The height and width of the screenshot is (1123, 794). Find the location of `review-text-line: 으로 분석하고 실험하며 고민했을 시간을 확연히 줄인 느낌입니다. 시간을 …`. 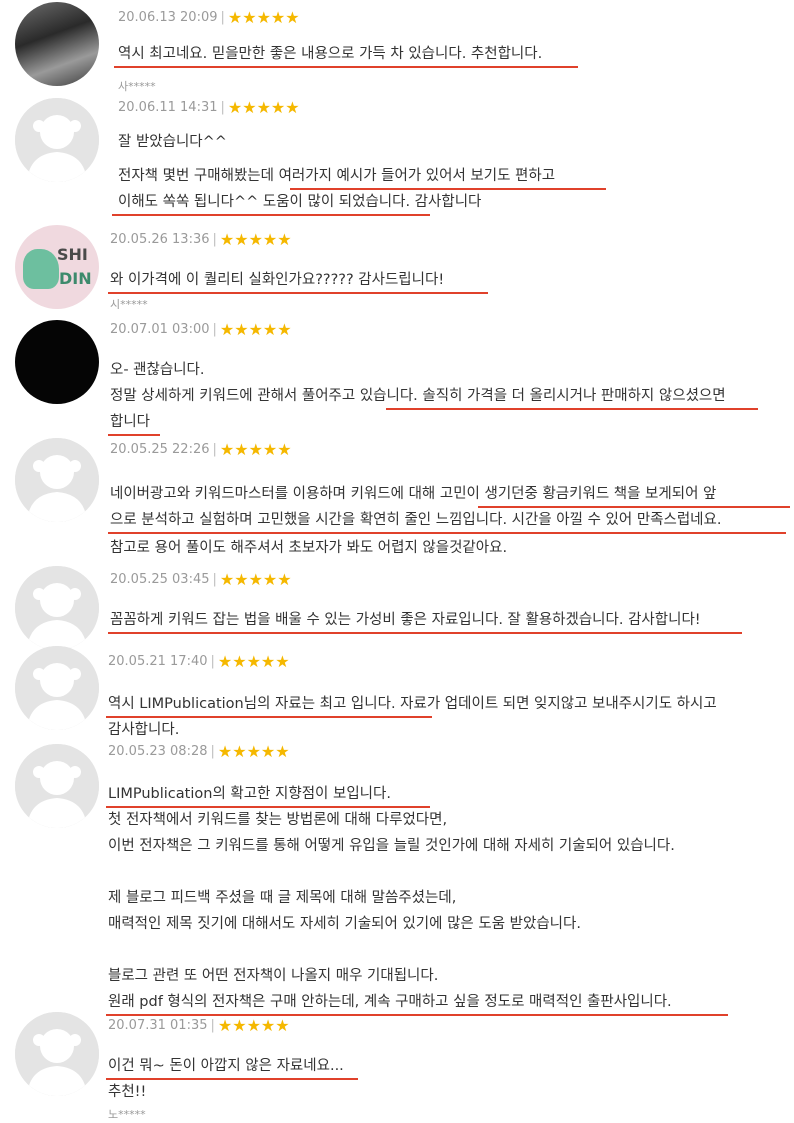

review-text-line: 으로 분석하고 실험하며 고민했을 시간을 확연히 줄인 느낌입니다. 시간을 … is located at coordinates (416, 520).